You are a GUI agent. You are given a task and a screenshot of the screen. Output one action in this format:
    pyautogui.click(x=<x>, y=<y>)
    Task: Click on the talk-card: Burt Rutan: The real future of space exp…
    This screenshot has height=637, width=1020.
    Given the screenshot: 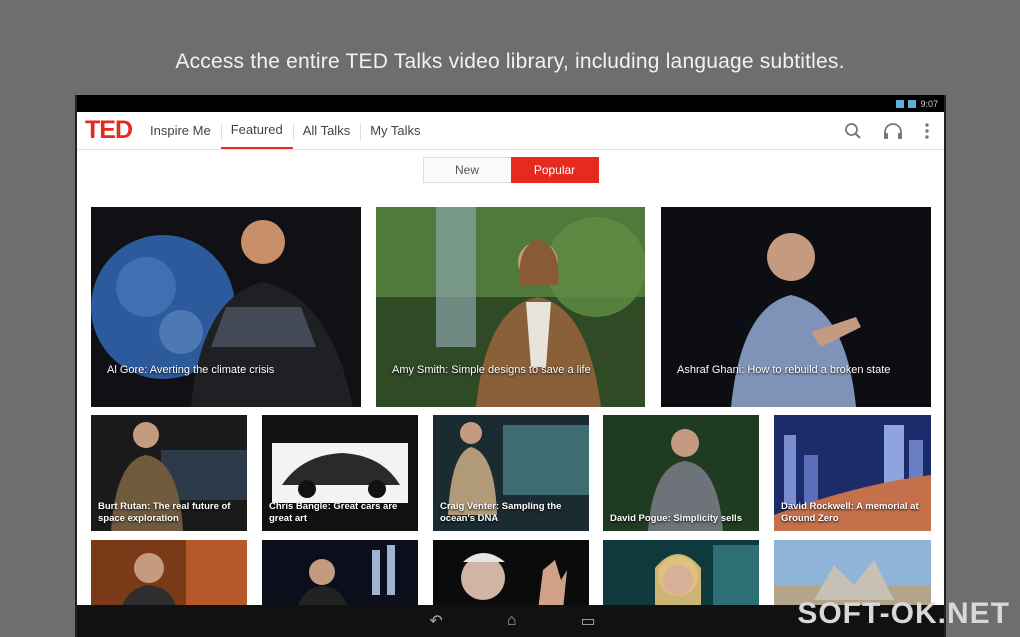 What is the action you would take?
    pyautogui.click(x=169, y=473)
    